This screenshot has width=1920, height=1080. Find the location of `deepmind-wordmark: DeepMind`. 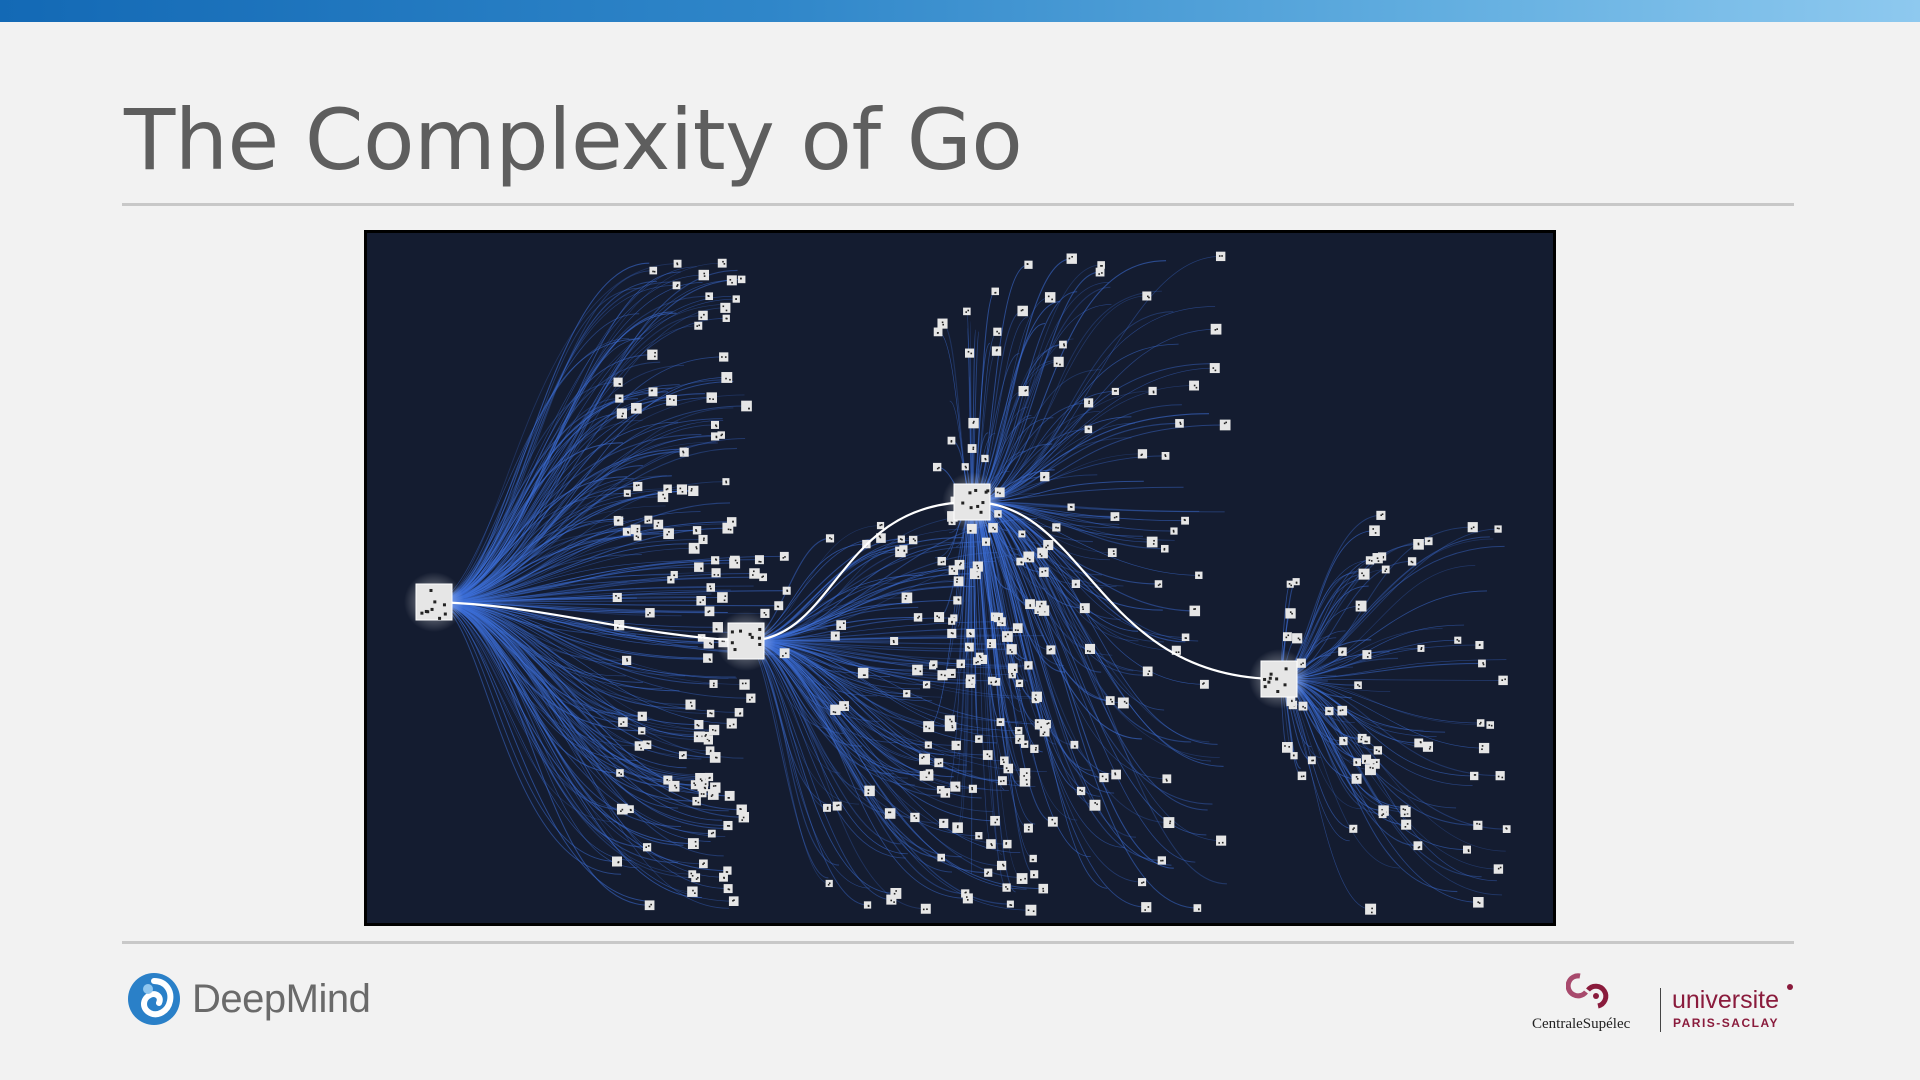

deepmind-wordmark: DeepMind is located at coordinates (281, 998).